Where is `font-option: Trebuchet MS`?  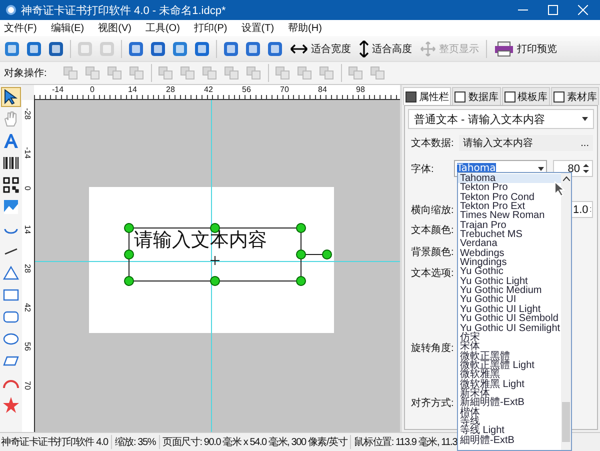
font-option: Trebuchet MS is located at coordinates (509, 235).